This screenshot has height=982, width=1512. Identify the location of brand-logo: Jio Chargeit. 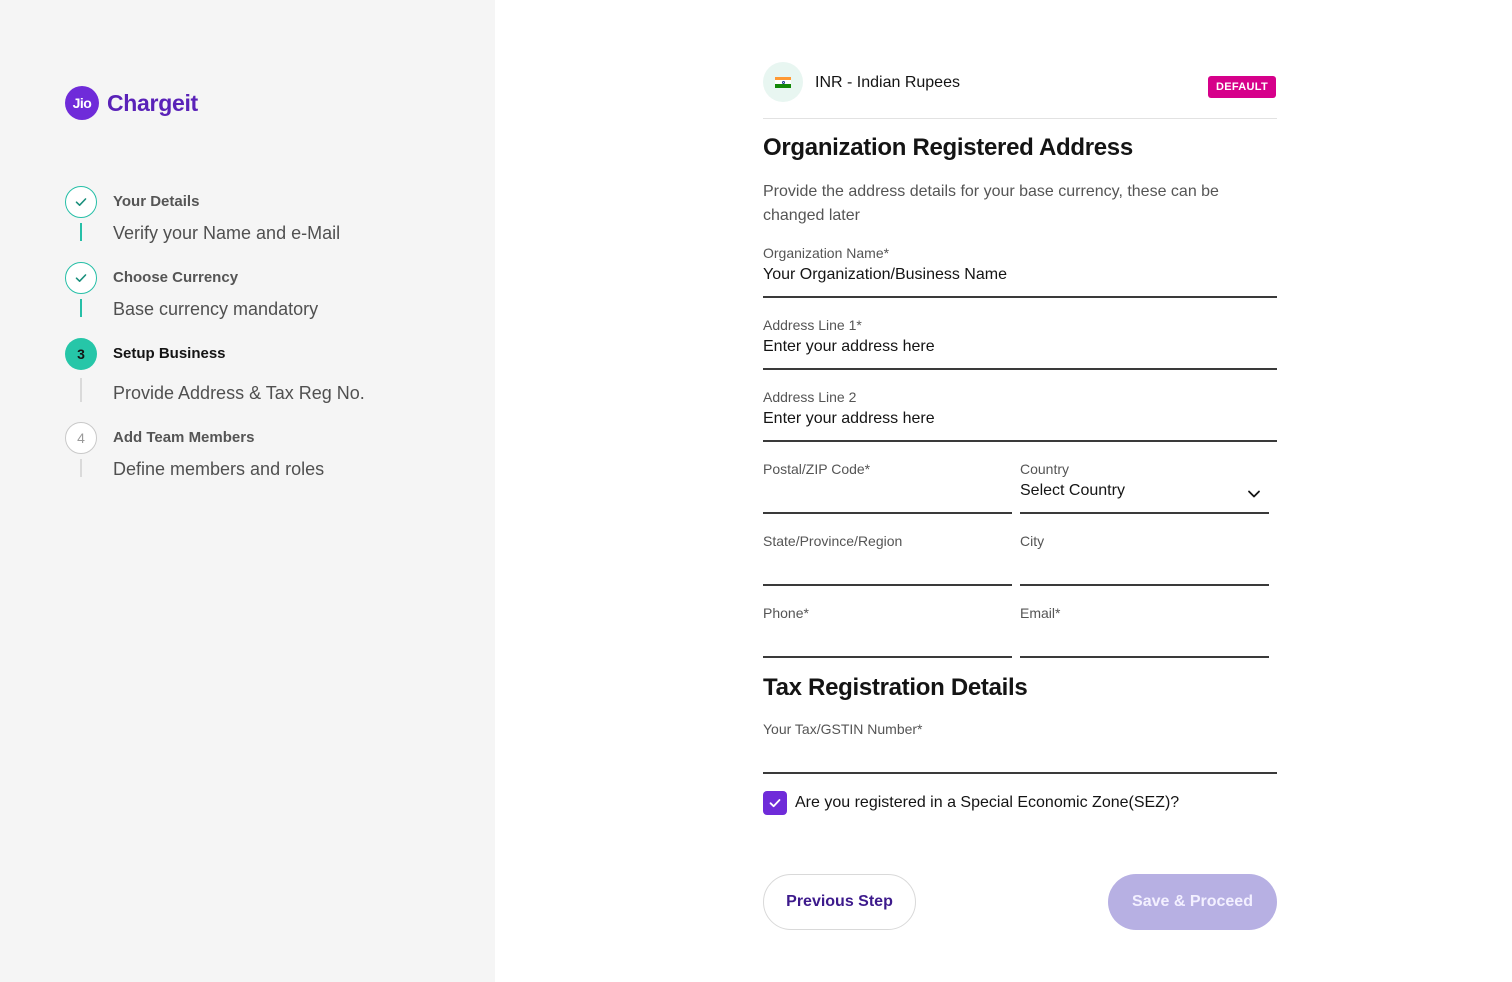
(131, 103).